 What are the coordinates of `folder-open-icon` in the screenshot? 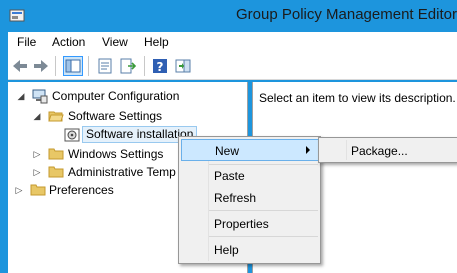 It's located at (56, 116).